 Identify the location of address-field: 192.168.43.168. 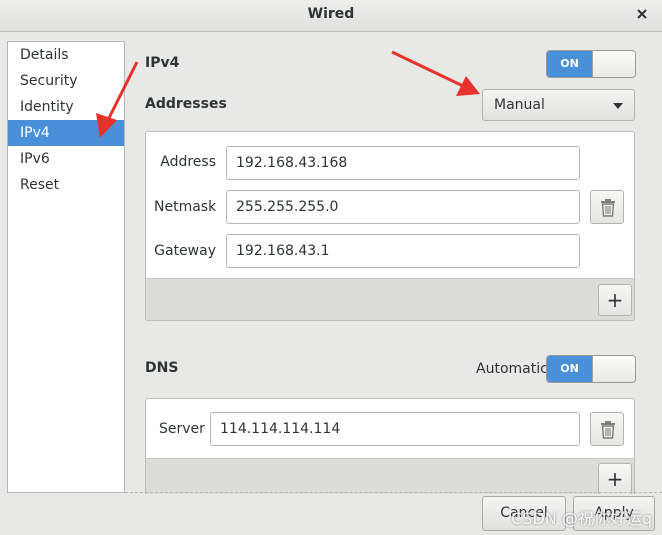
(403, 163).